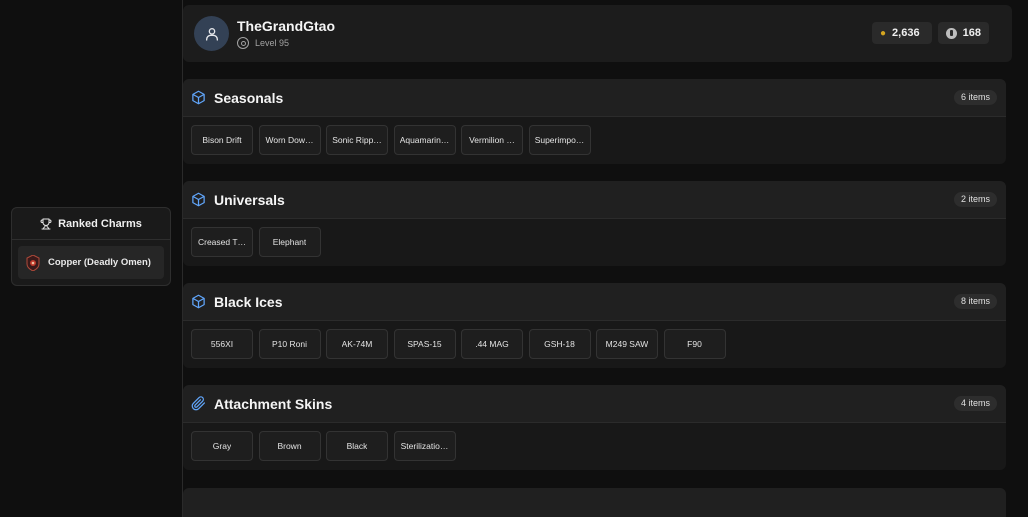 The height and width of the screenshot is (517, 1028). Describe the element at coordinates (256, 242) in the screenshot. I see `item-list: Creased T… Elephant` at that location.